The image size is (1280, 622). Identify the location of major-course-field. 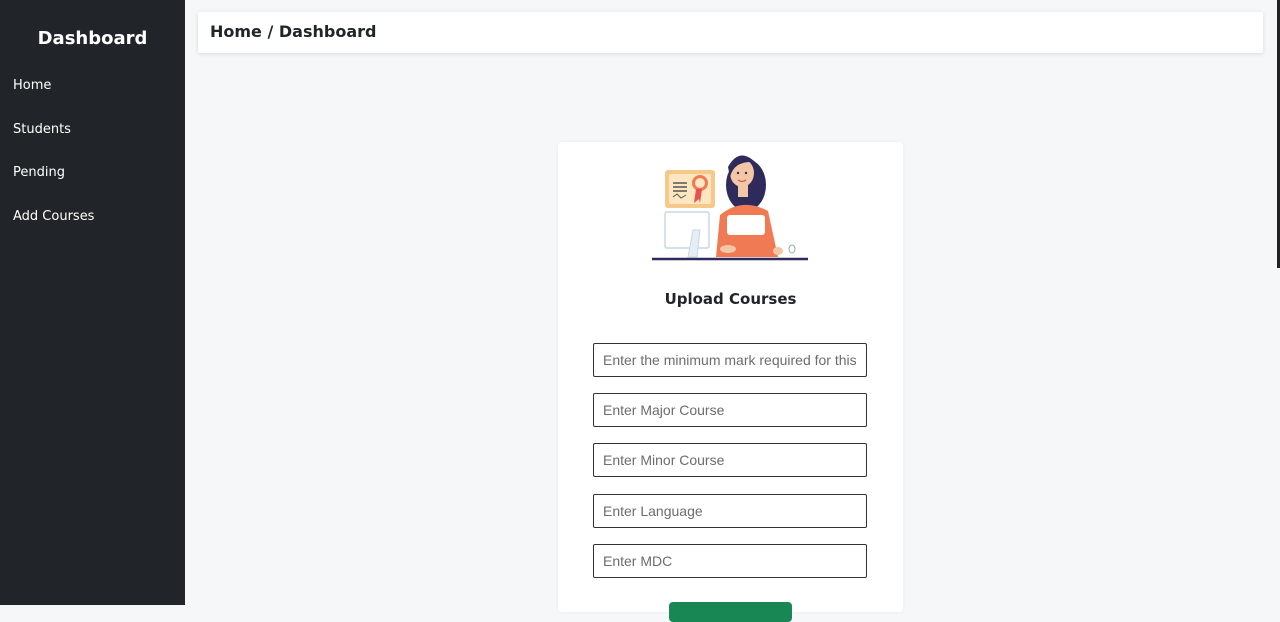
(730, 410).